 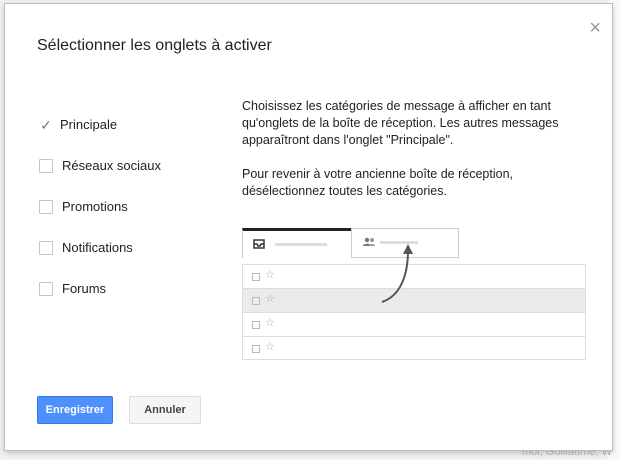 I want to click on category-option-principale: ✓ Principale, so click(x=100, y=124).